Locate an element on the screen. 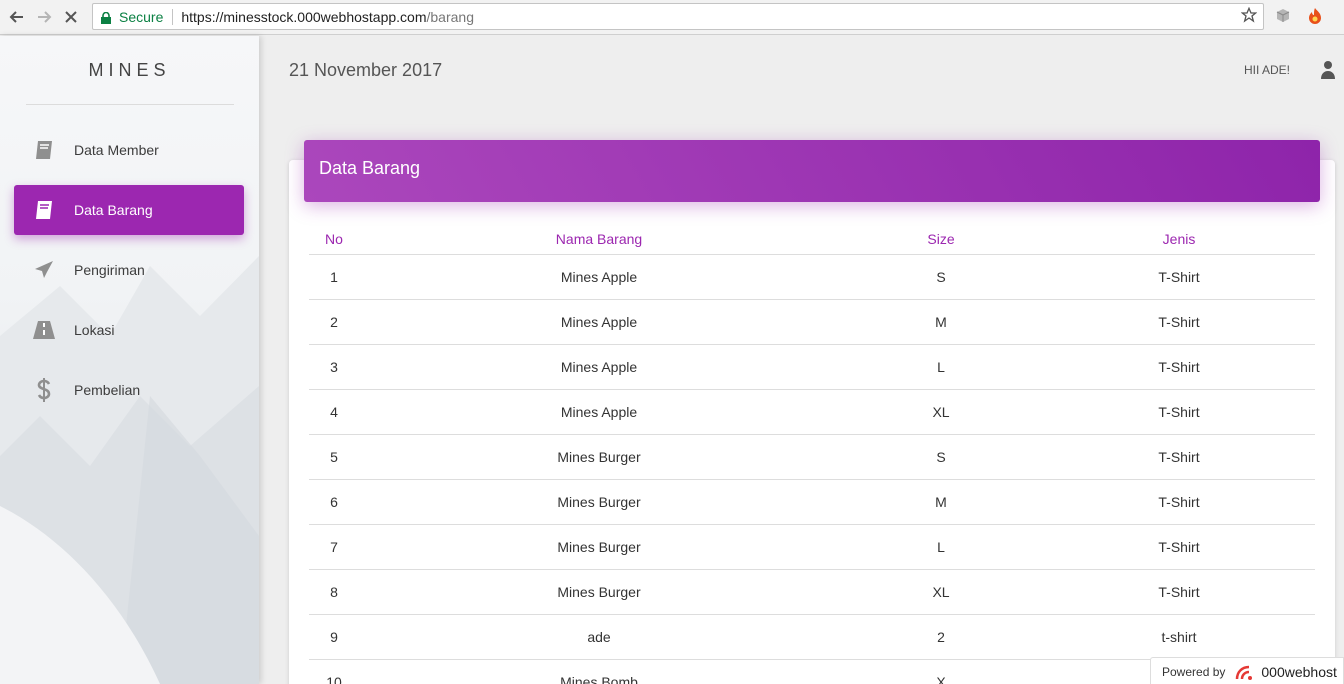 This screenshot has width=1344, height=684. sidebar-item-pembelian: Pembelian is located at coordinates (129, 390).